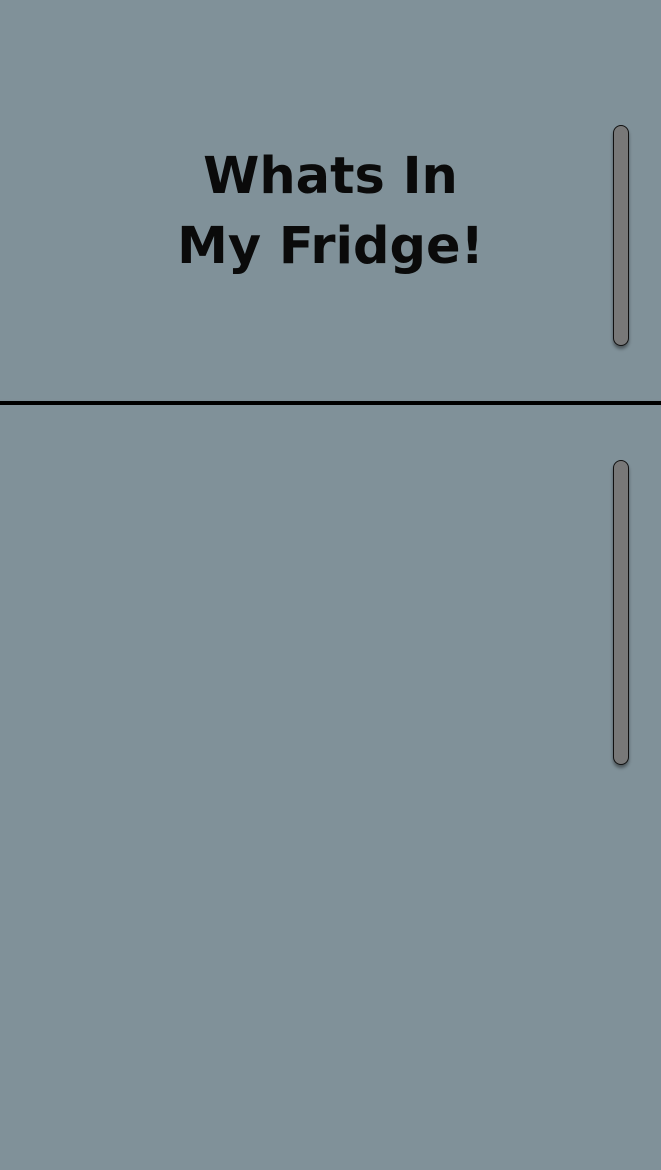 Image resolution: width=661 pixels, height=1170 pixels. What do you see at coordinates (330, 176) in the screenshot?
I see `page-title-line-1: Whats In` at bounding box center [330, 176].